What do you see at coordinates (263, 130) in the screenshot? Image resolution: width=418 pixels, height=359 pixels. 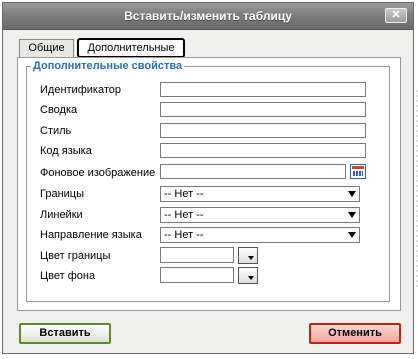 I see `style-input` at bounding box center [263, 130].